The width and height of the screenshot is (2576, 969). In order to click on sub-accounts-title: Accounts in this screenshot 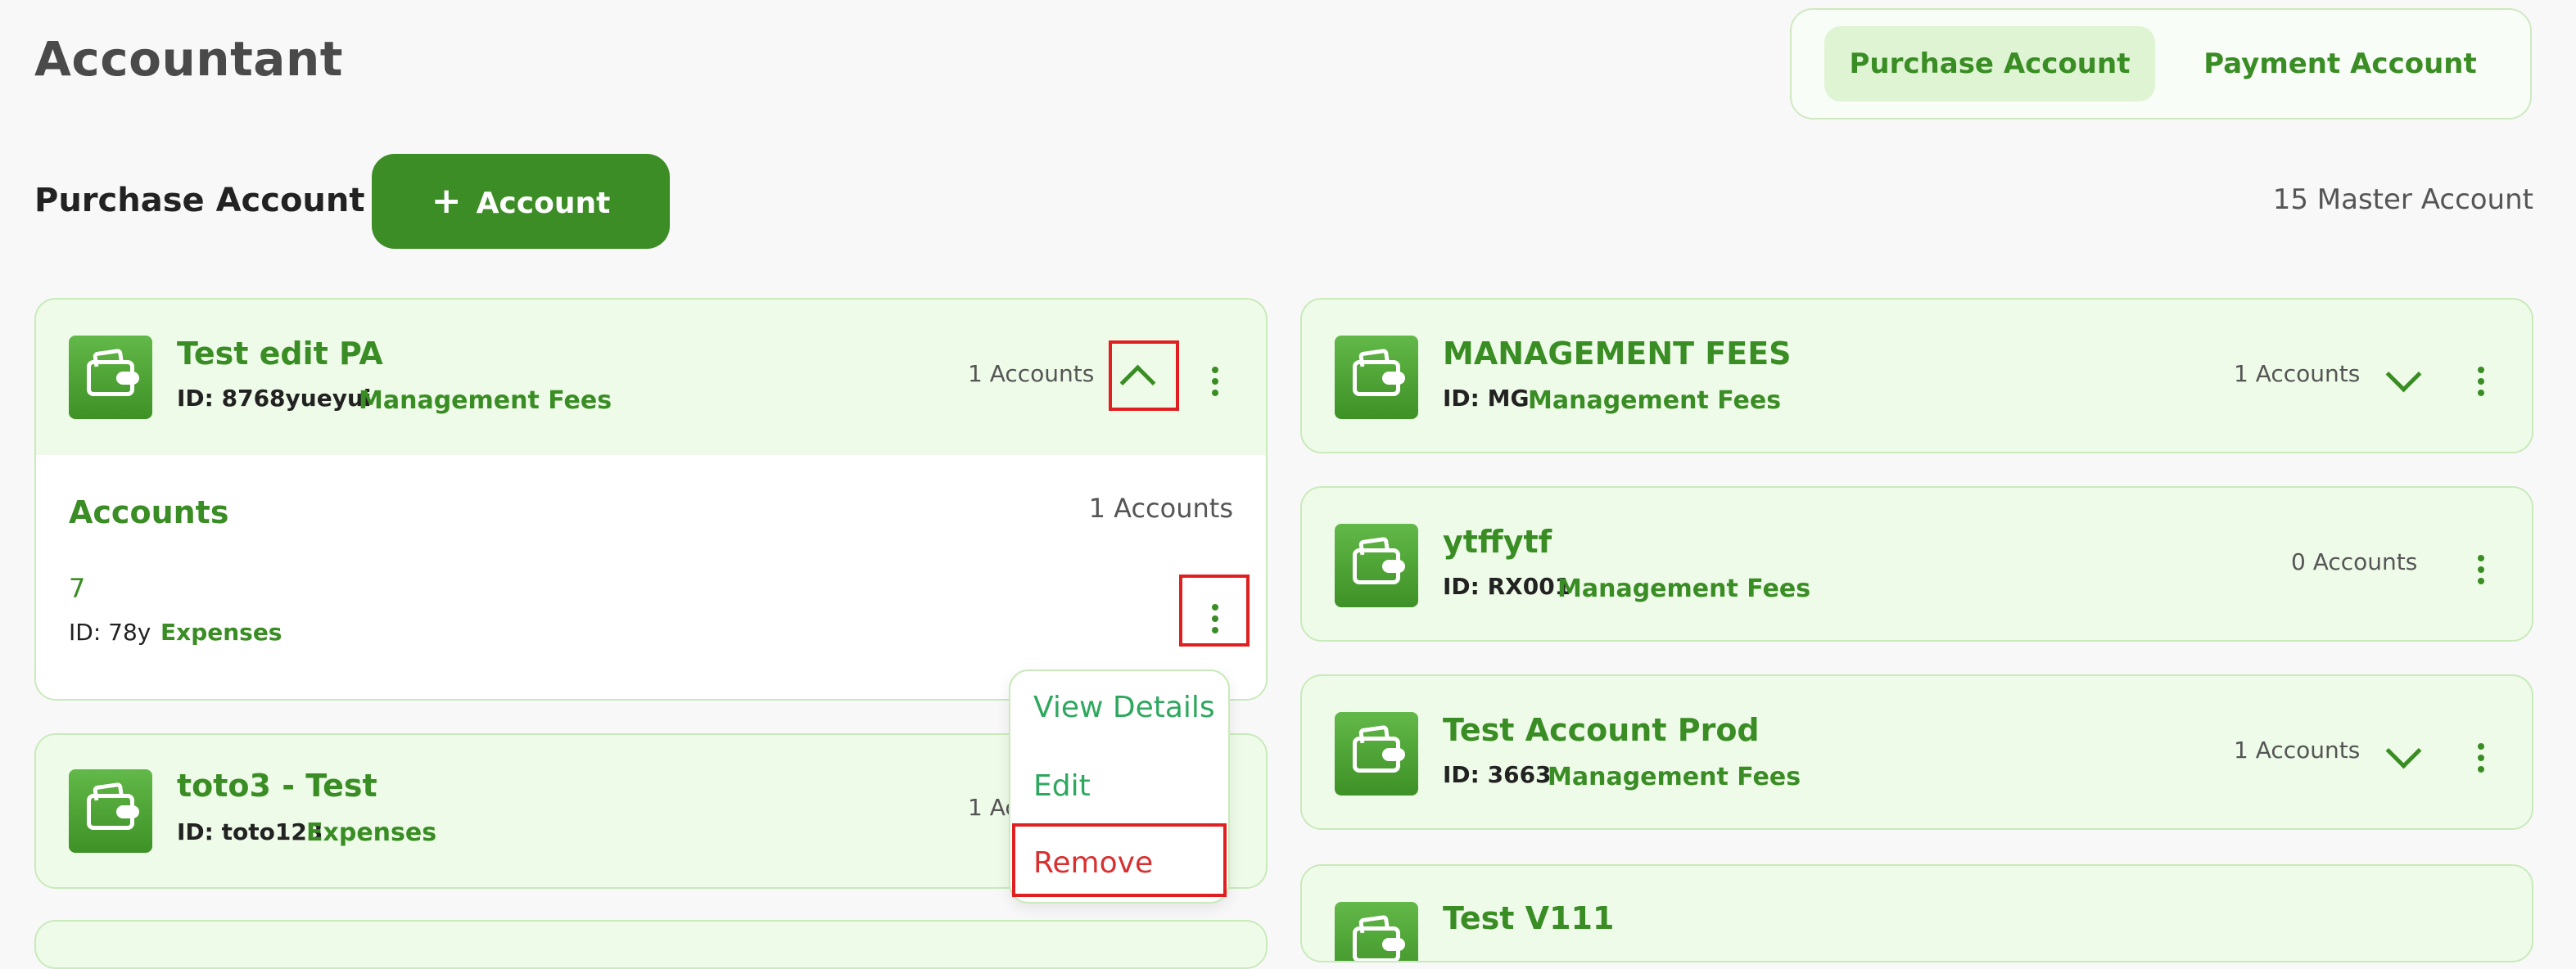, I will do `click(149, 512)`.